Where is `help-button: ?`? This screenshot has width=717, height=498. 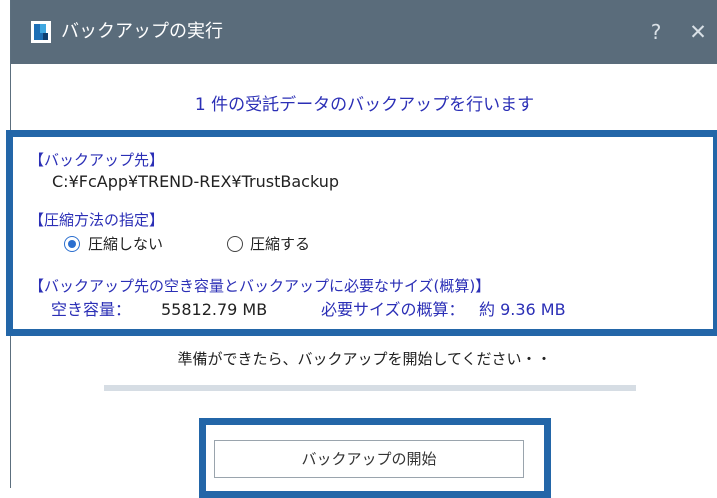
help-button: ? is located at coordinates (656, 32).